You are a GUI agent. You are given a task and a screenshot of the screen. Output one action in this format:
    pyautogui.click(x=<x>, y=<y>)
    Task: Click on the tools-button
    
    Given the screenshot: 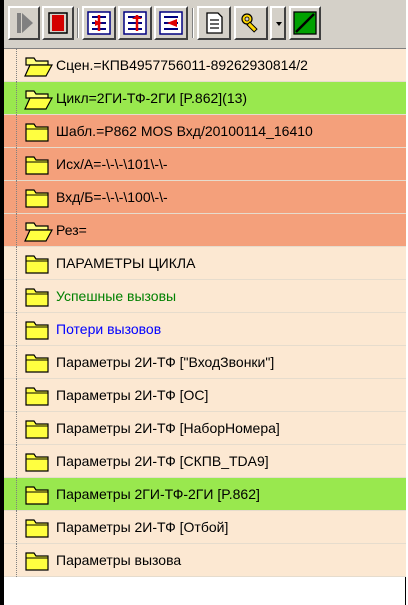 What is the action you would take?
    pyautogui.click(x=251, y=23)
    